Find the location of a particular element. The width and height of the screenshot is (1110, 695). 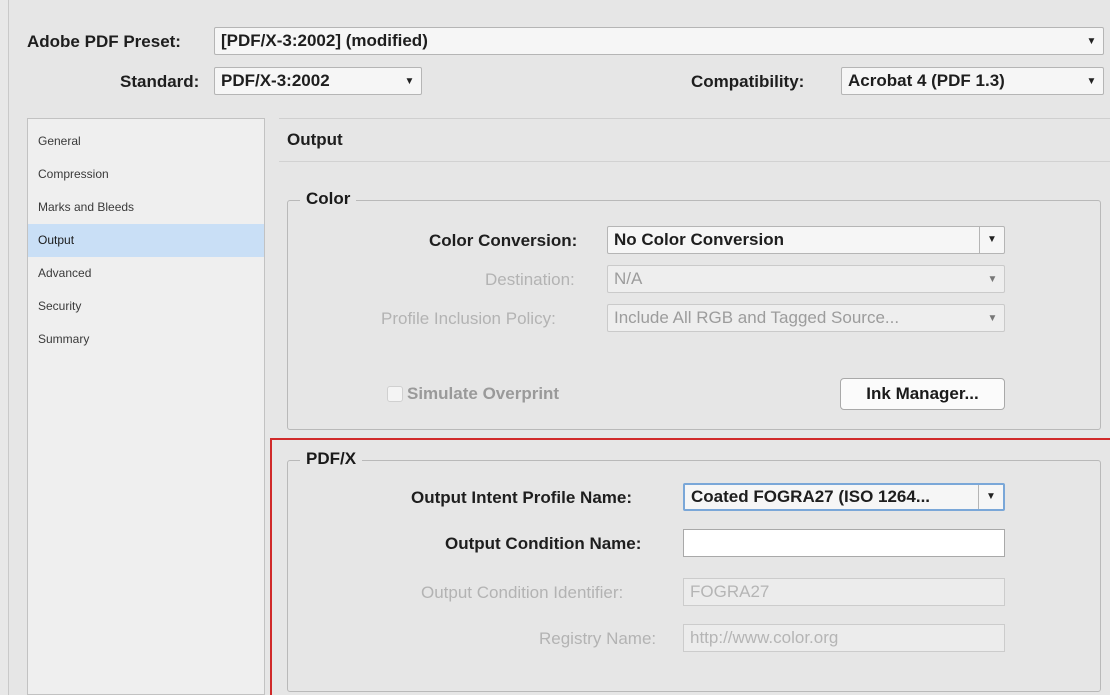

compatibility-value: Acrobat 4 (PDF 1.3) is located at coordinates (926, 80).